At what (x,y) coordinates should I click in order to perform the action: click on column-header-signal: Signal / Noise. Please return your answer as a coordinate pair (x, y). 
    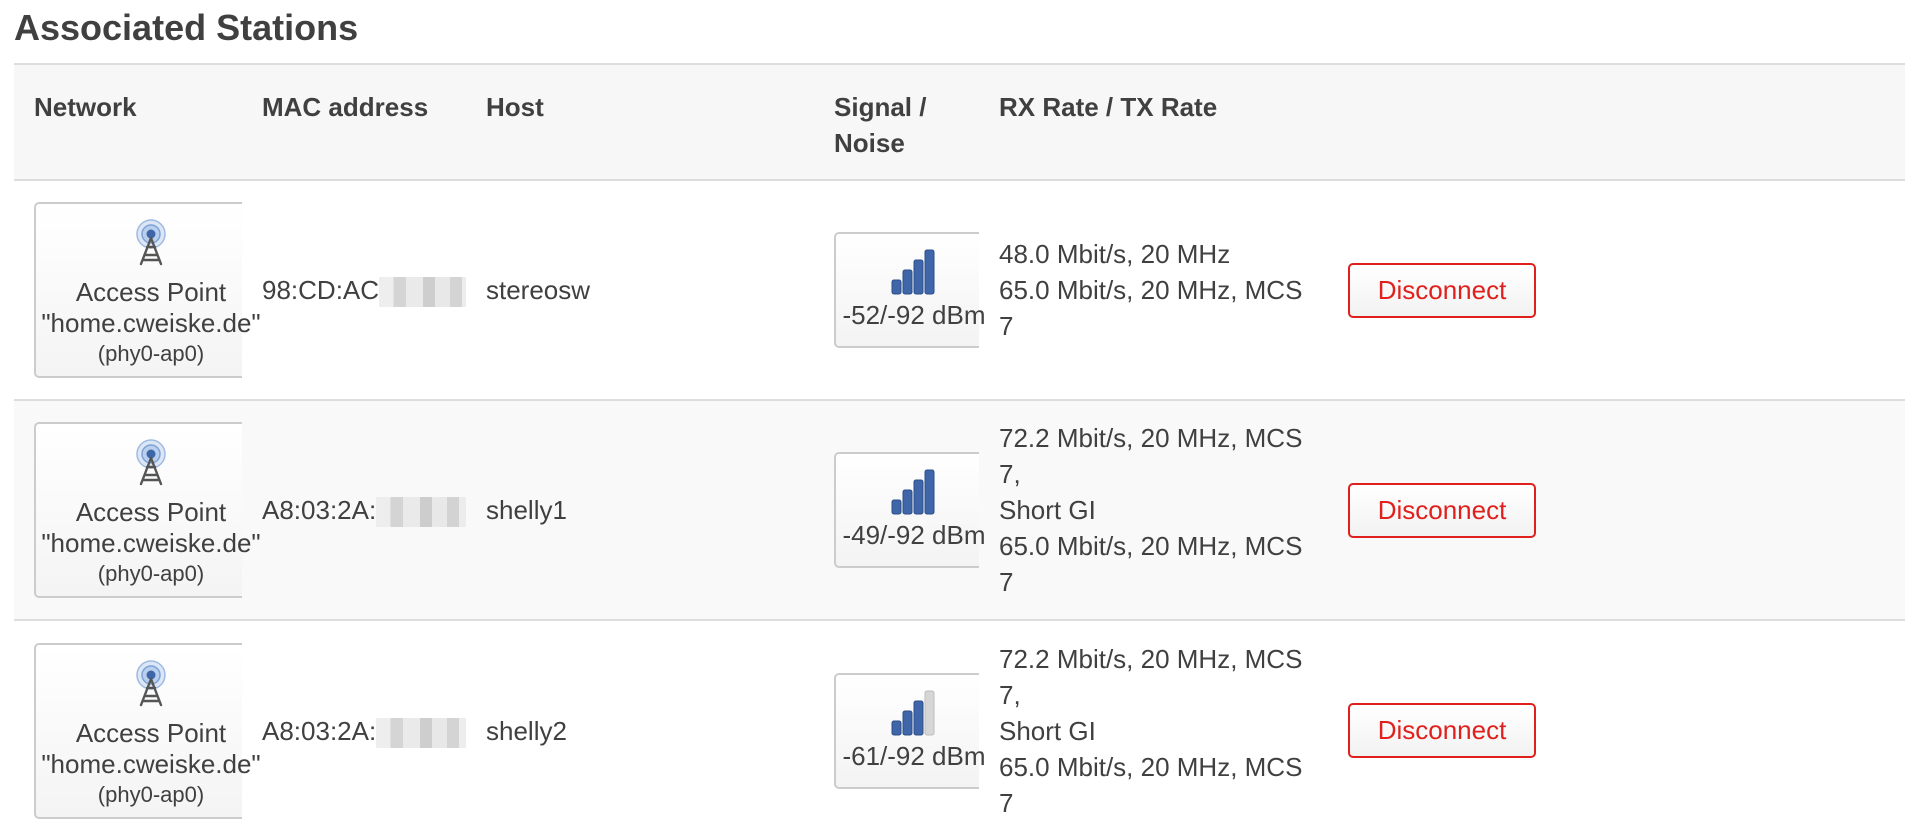
    Looking at the image, I should click on (896, 122).